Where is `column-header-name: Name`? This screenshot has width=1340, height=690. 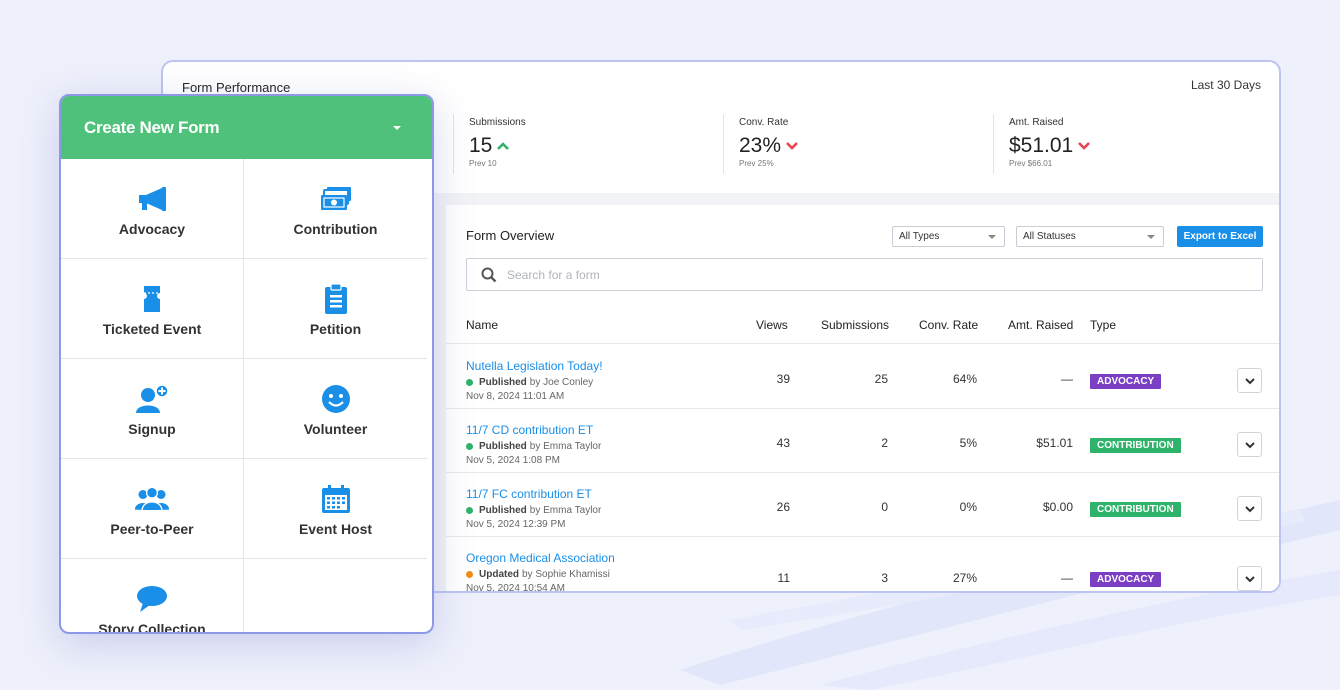
column-header-name: Name is located at coordinates (482, 325).